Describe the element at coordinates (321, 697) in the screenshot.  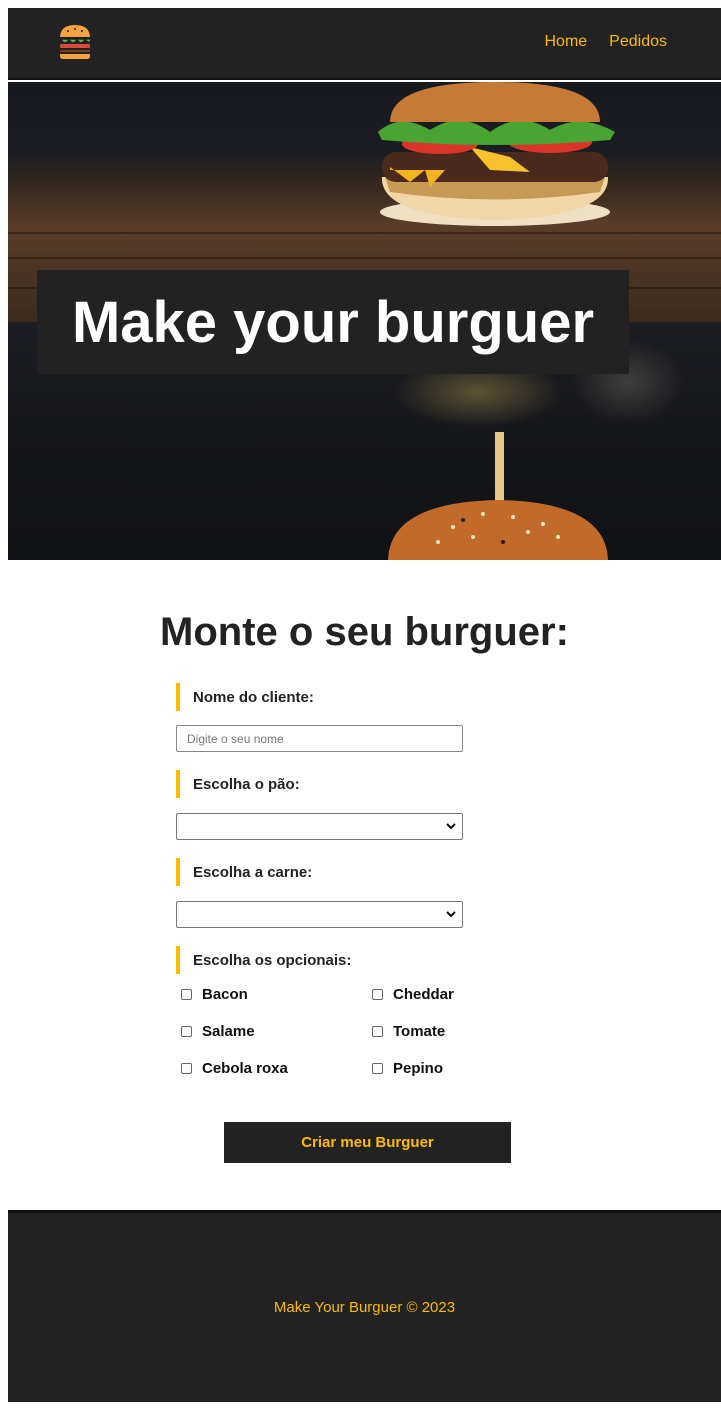
I see `name-label: Nome do cliente:` at that location.